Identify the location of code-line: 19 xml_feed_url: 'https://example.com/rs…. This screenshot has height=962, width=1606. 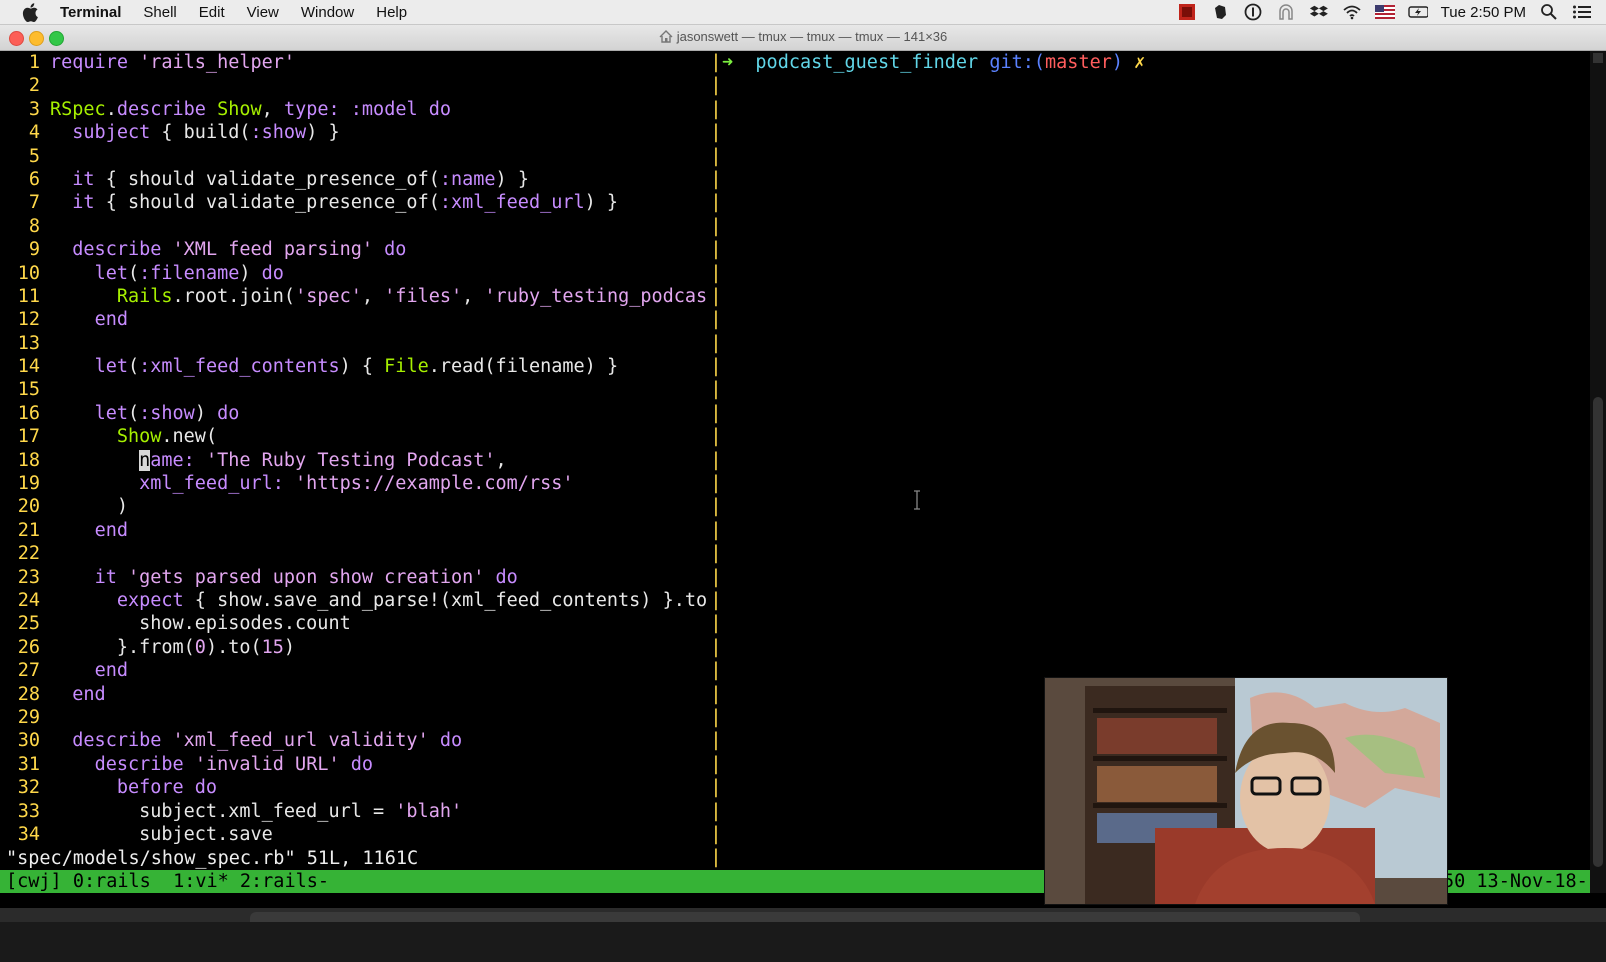
(356, 483).